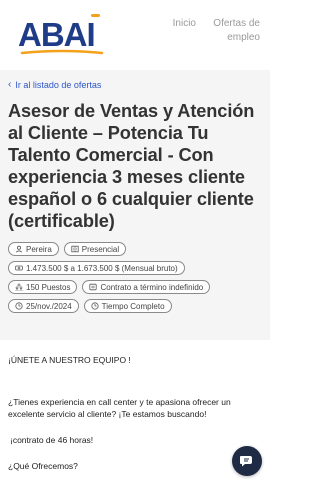 This screenshot has width=320, height=480. I want to click on modality-chip: Presencial, so click(95, 249).